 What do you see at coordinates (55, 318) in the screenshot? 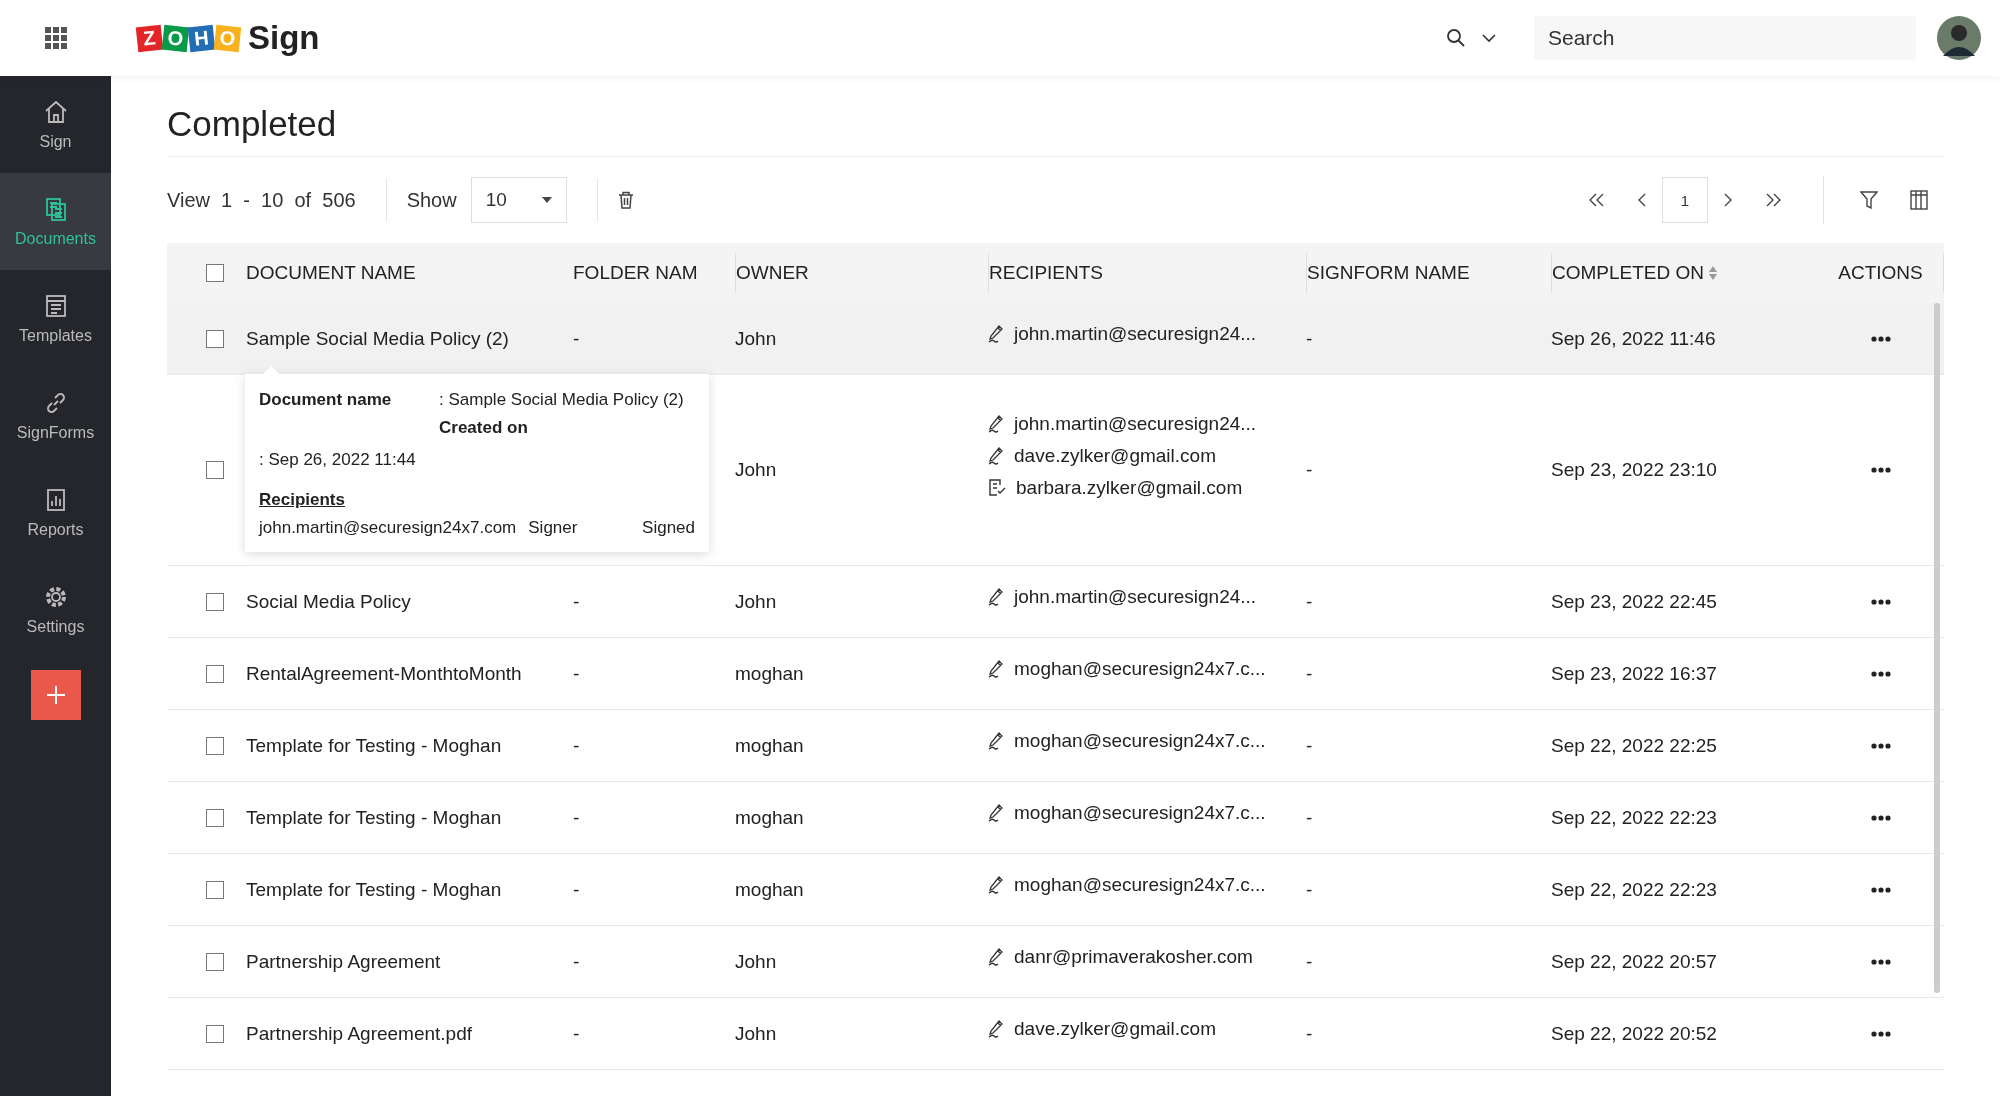
I see `sidebar-item: Templates` at bounding box center [55, 318].